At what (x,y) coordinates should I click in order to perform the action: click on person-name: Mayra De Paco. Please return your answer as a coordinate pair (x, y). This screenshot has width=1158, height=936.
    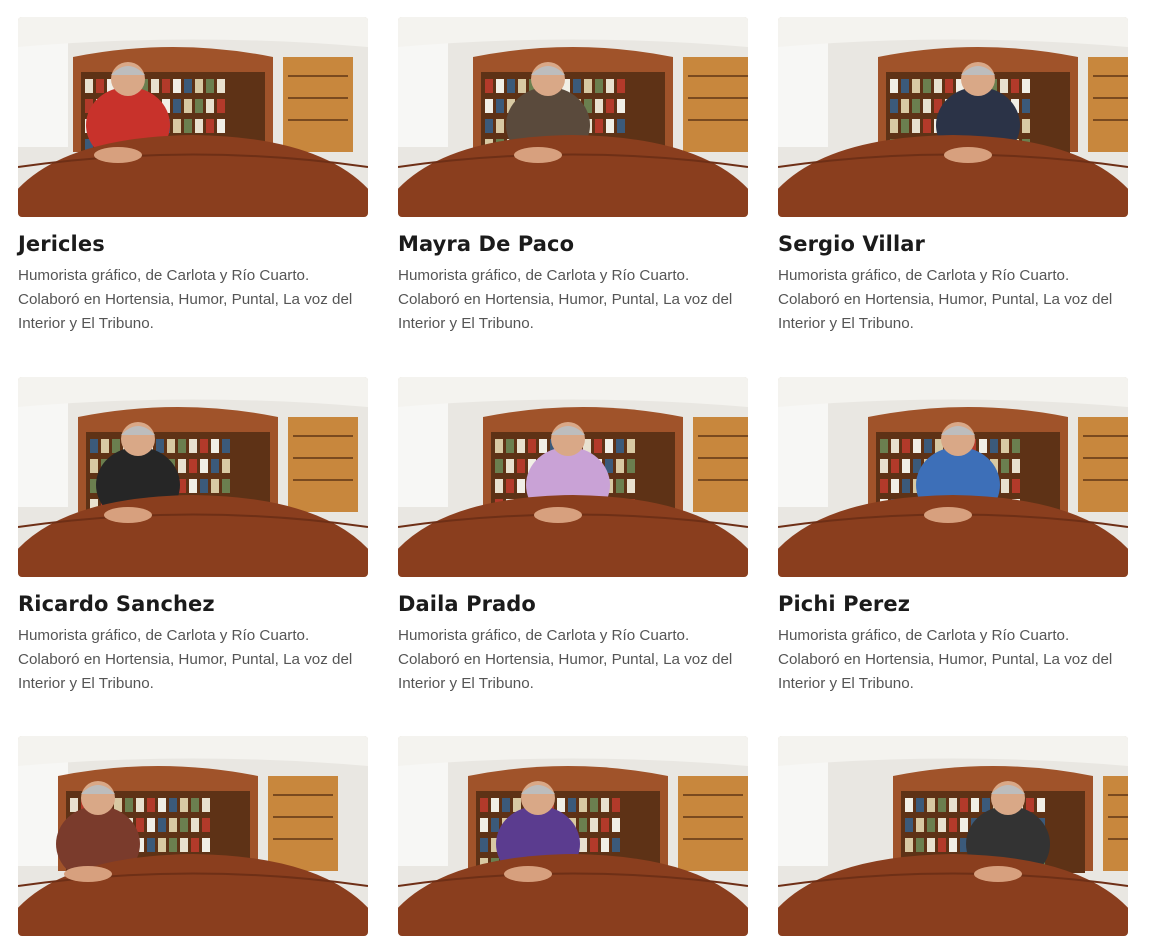
    Looking at the image, I should click on (573, 244).